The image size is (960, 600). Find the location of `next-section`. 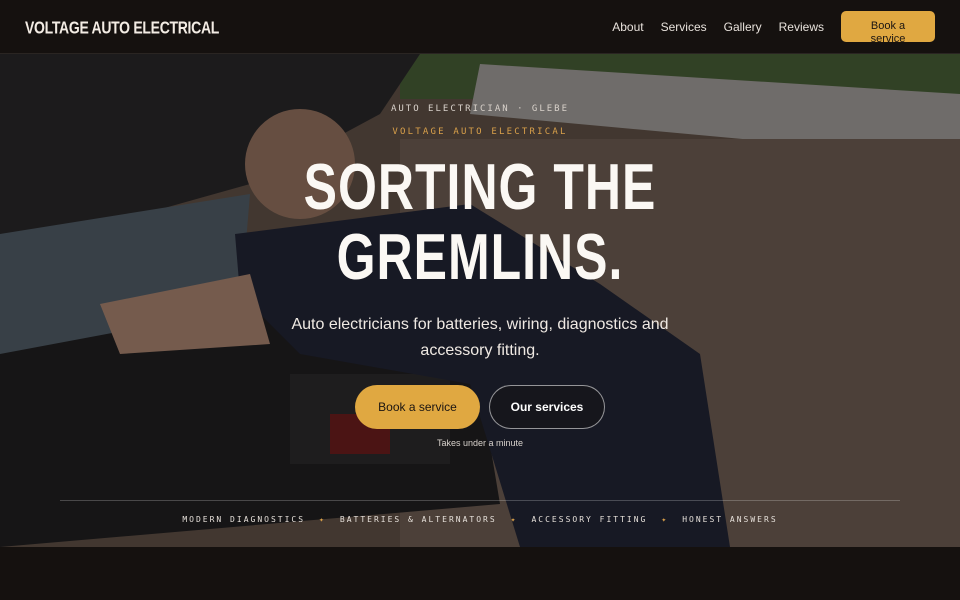

next-section is located at coordinates (480, 573).